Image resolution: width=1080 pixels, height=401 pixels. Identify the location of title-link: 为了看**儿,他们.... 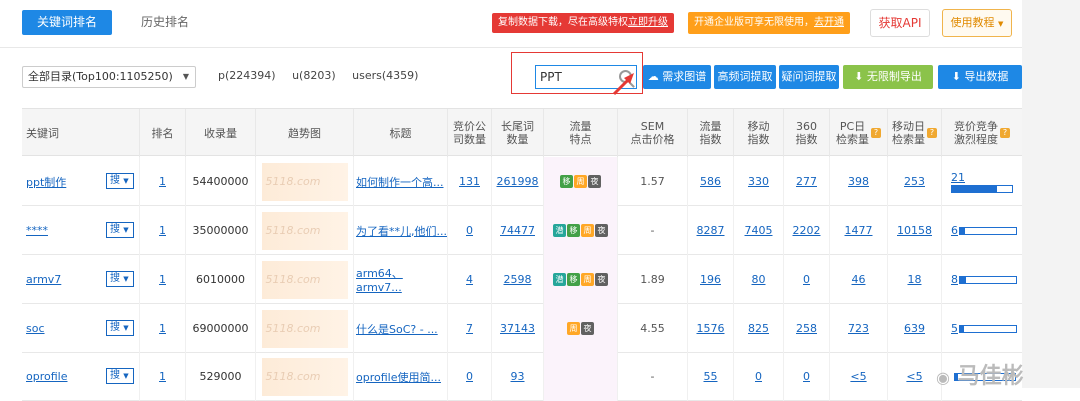
(401, 231).